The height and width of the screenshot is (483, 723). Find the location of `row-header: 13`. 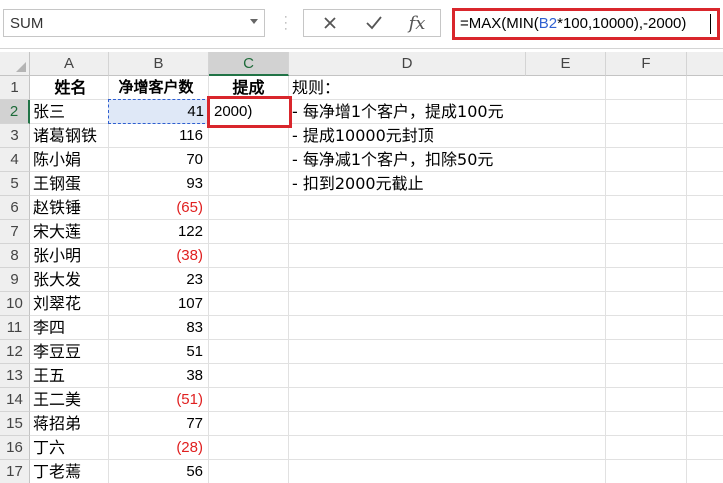

row-header: 13 is located at coordinates (15, 376).